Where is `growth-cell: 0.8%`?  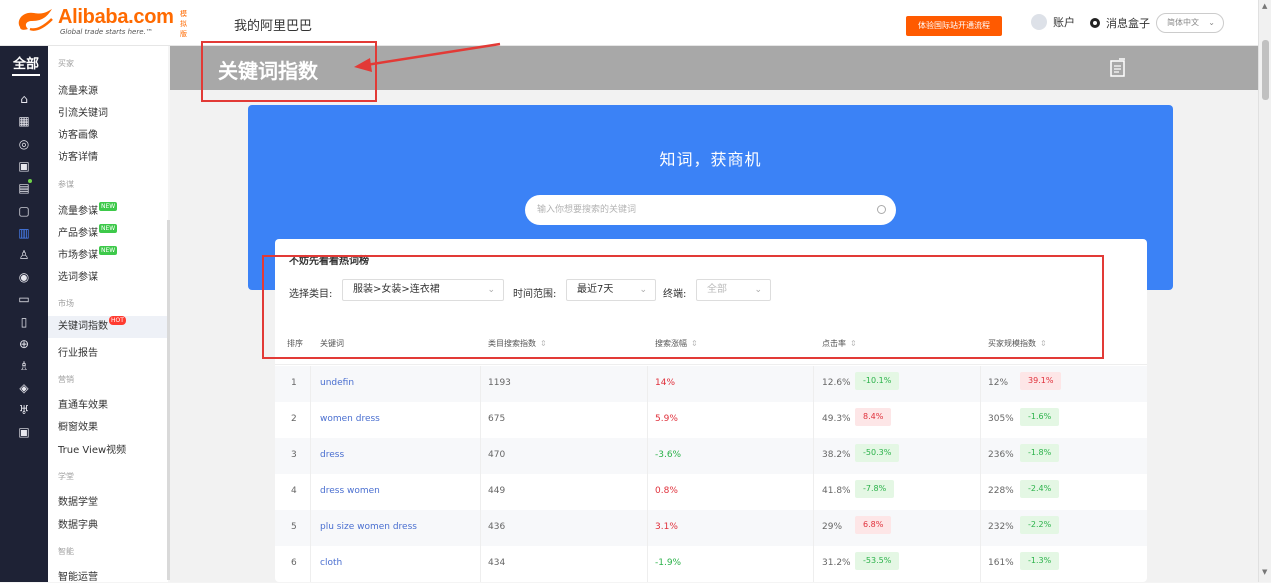 growth-cell: 0.8% is located at coordinates (666, 491).